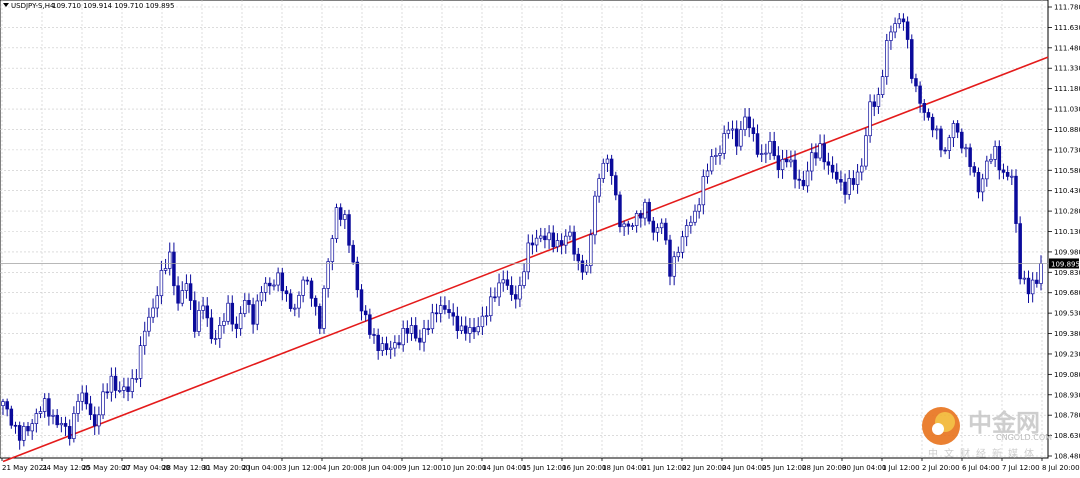 Image resolution: width=1080 pixels, height=478 pixels. Describe the element at coordinates (1067, 130) in the screenshot. I see `price-tick-label: 110.880` at that location.